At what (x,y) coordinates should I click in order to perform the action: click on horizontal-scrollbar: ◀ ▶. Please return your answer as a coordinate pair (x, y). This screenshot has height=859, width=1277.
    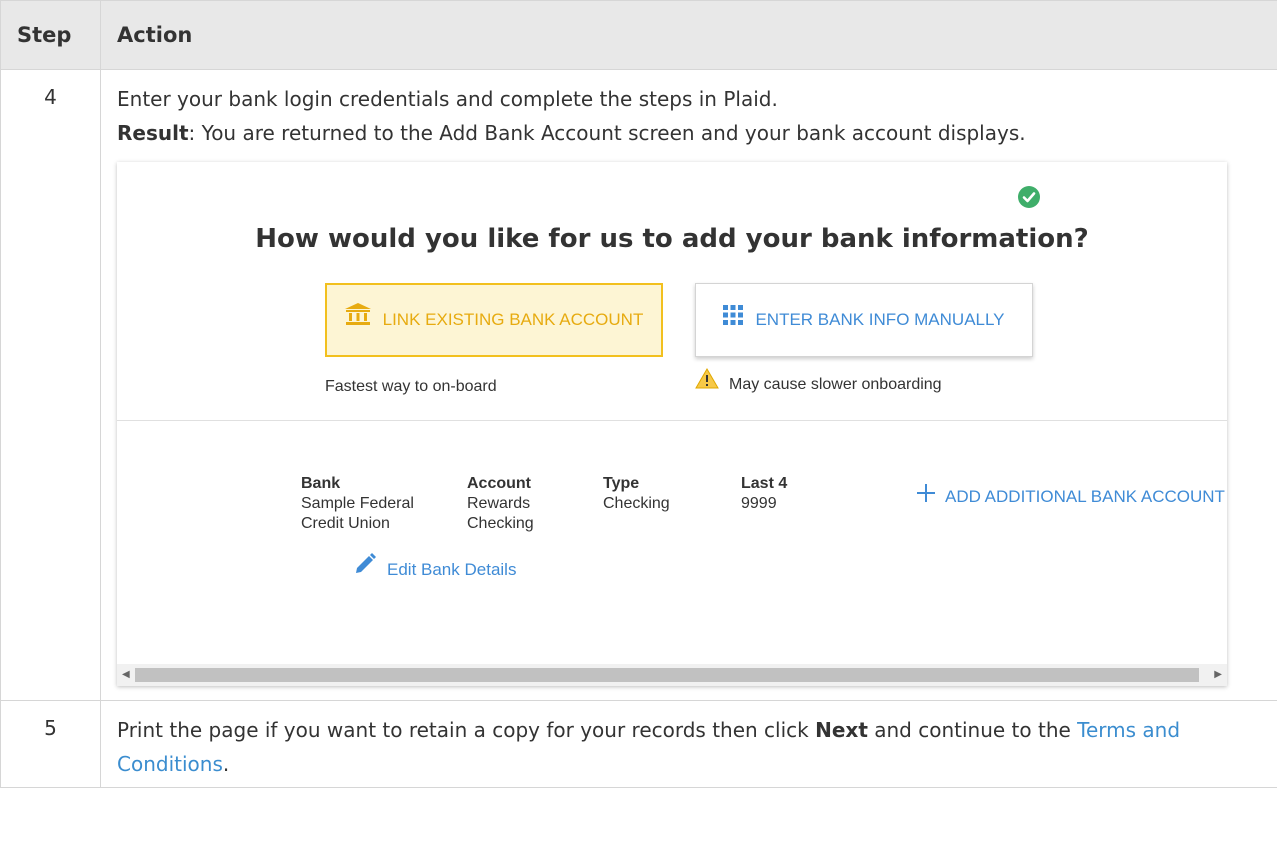
    Looking at the image, I should click on (672, 675).